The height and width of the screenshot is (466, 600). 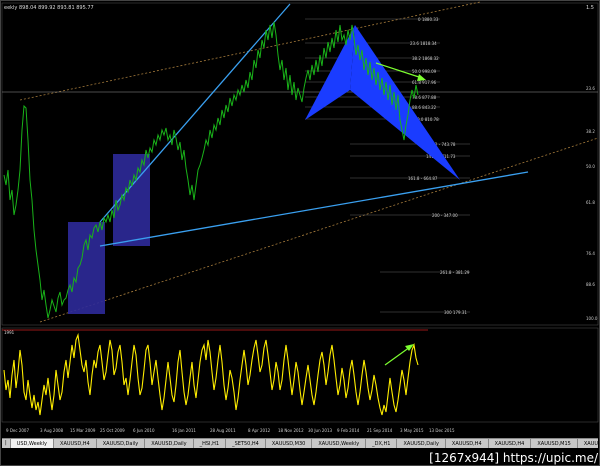 I want to click on x-label-6: 28 Aug 2011, so click(x=223, y=430).